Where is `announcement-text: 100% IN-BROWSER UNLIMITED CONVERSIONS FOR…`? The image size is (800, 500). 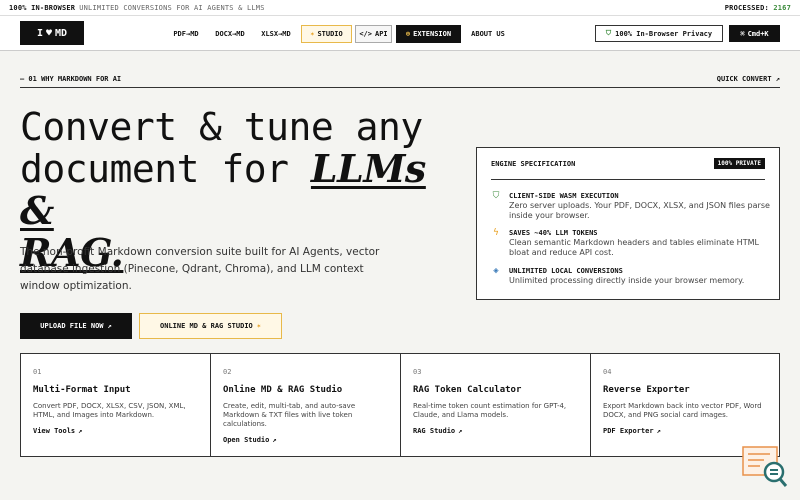
announcement-text: 100% IN-BROWSER UNLIMITED CONVERSIONS FOR… is located at coordinates (137, 8).